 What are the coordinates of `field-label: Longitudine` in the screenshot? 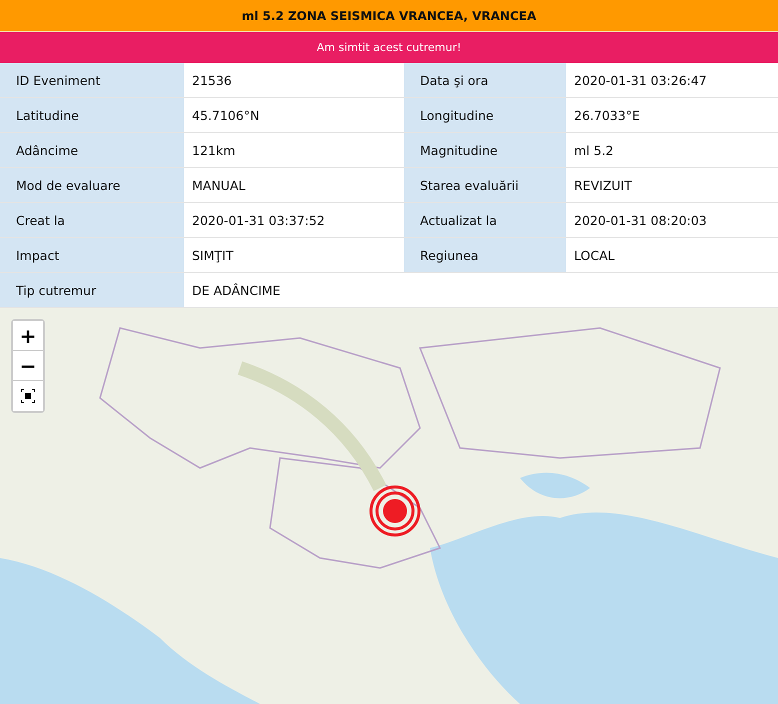 It's located at (485, 115).